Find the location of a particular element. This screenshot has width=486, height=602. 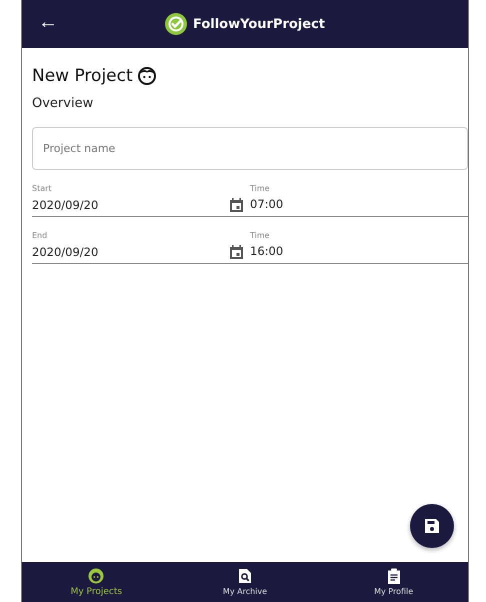

nav-tab: My Archive is located at coordinates (244, 582).